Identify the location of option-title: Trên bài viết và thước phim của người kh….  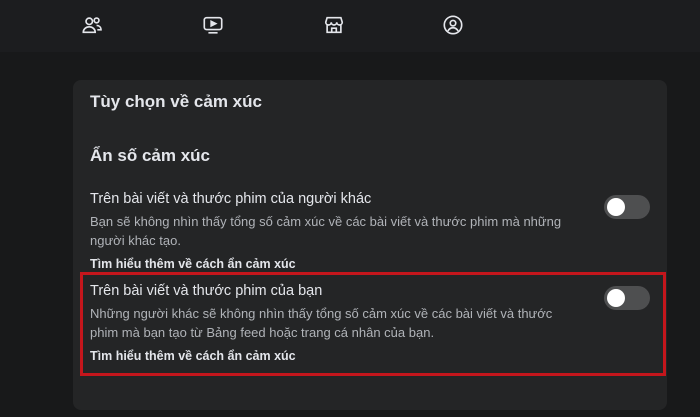
(231, 199).